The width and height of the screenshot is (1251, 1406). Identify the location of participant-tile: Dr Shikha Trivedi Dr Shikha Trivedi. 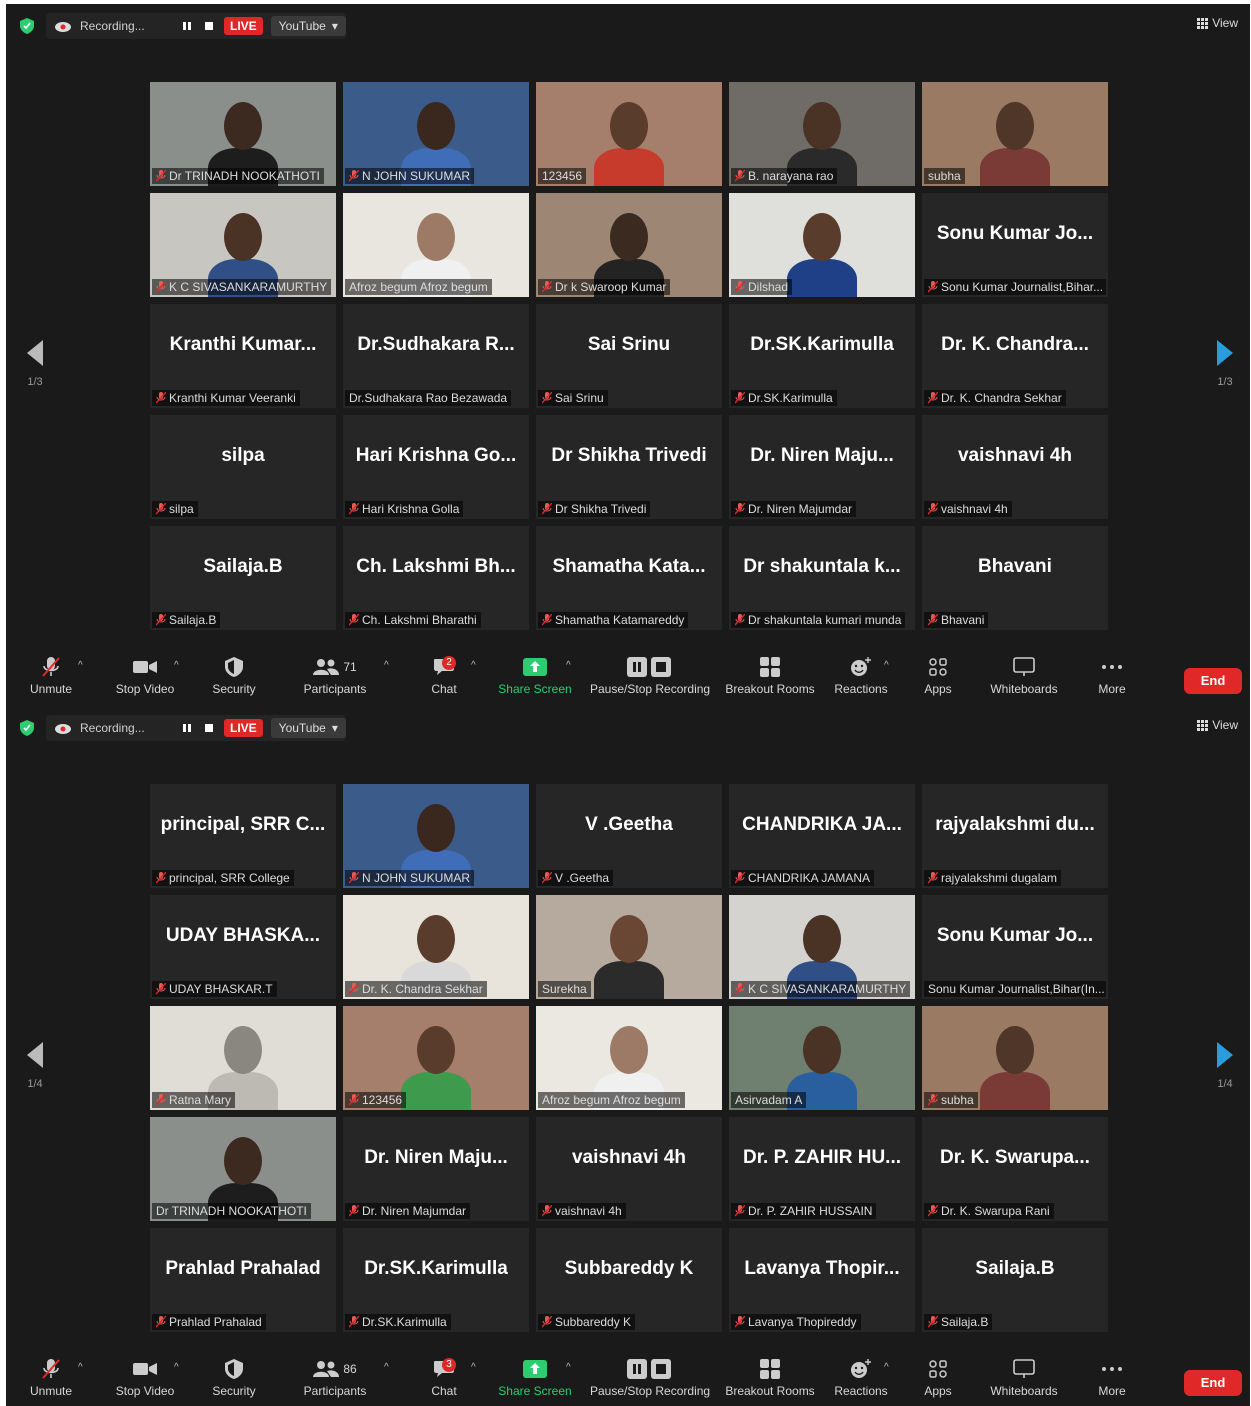
(629, 467).